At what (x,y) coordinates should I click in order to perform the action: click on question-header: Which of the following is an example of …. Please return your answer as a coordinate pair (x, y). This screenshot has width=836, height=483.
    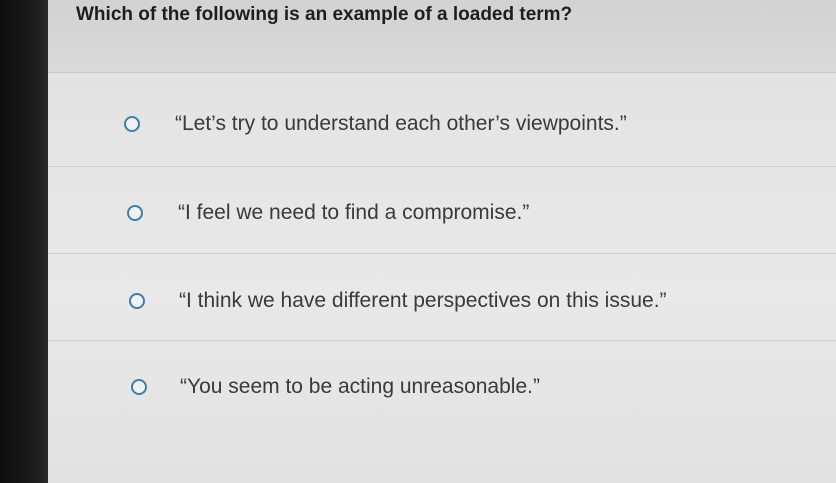
    Looking at the image, I should click on (442, 36).